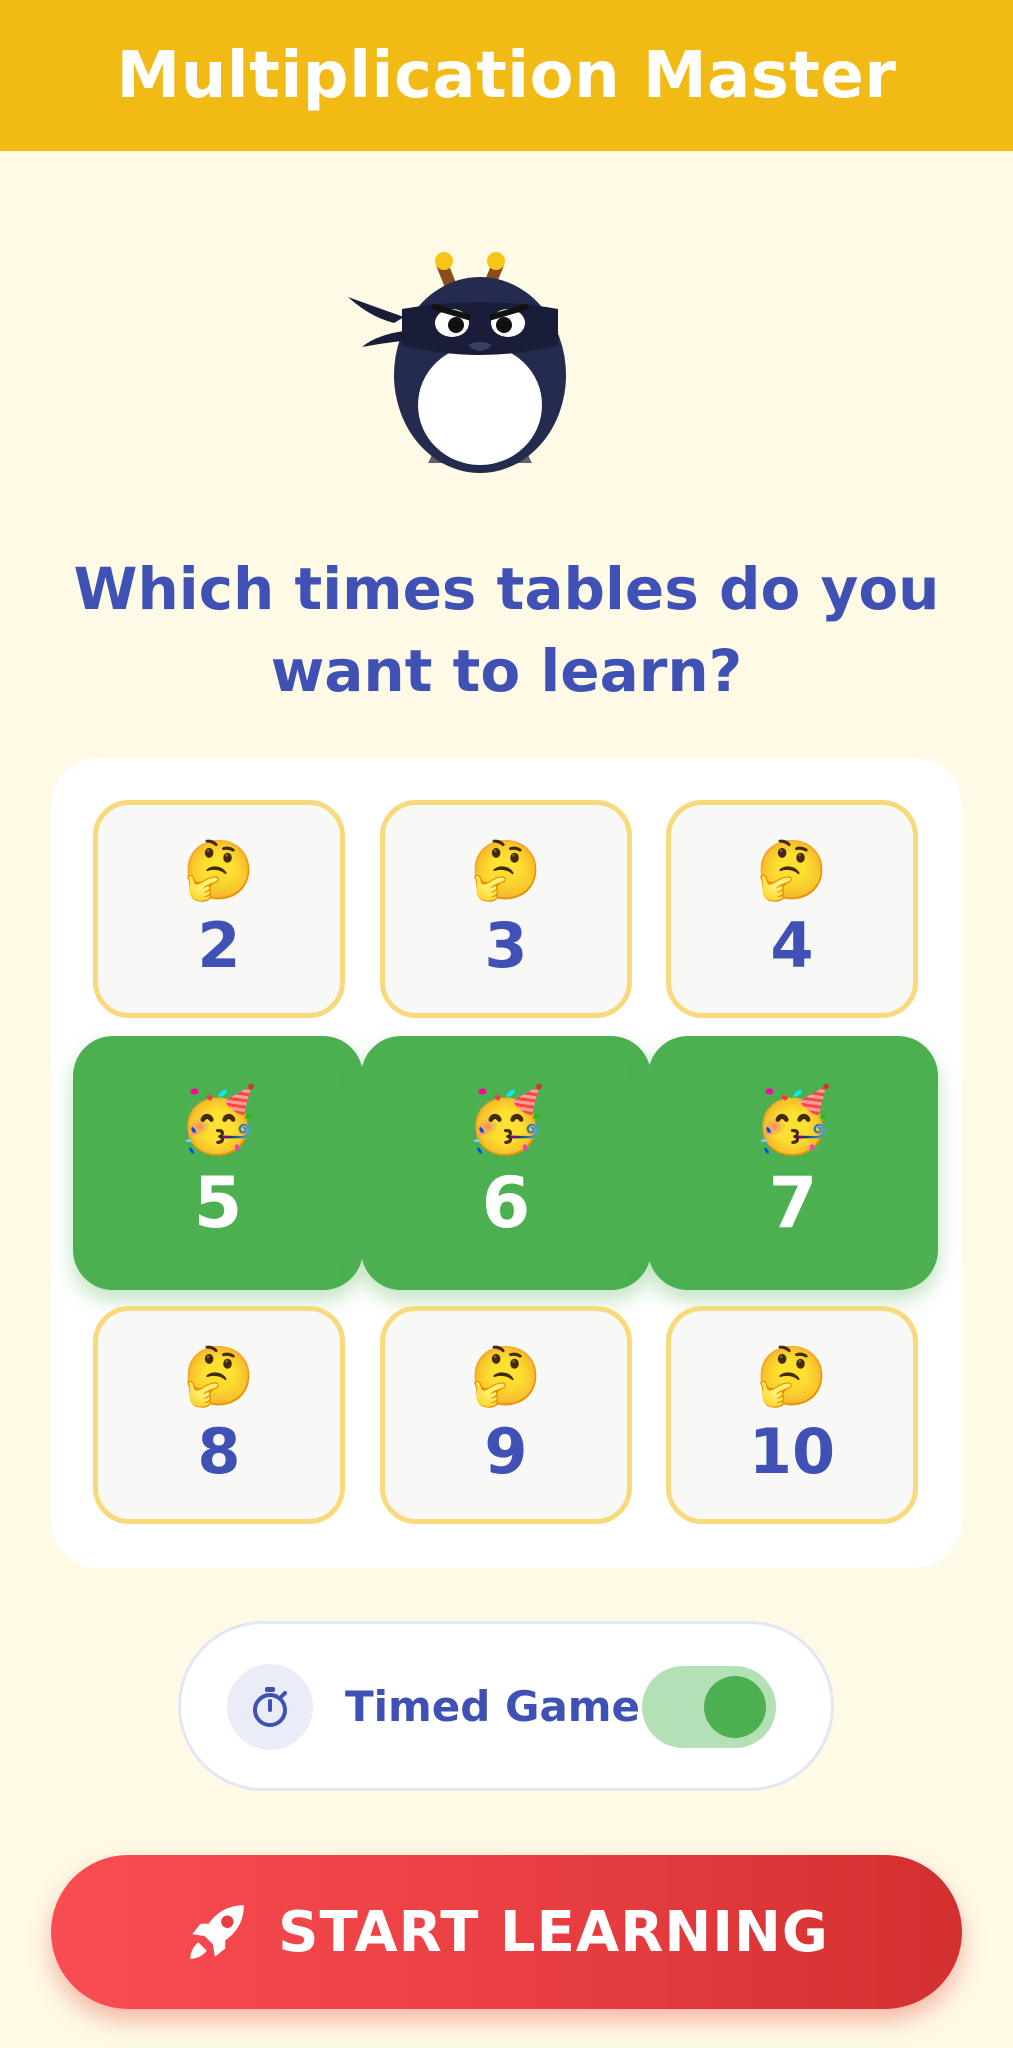 Image resolution: width=1013 pixels, height=2048 pixels. I want to click on toggle-knob, so click(735, 1707).